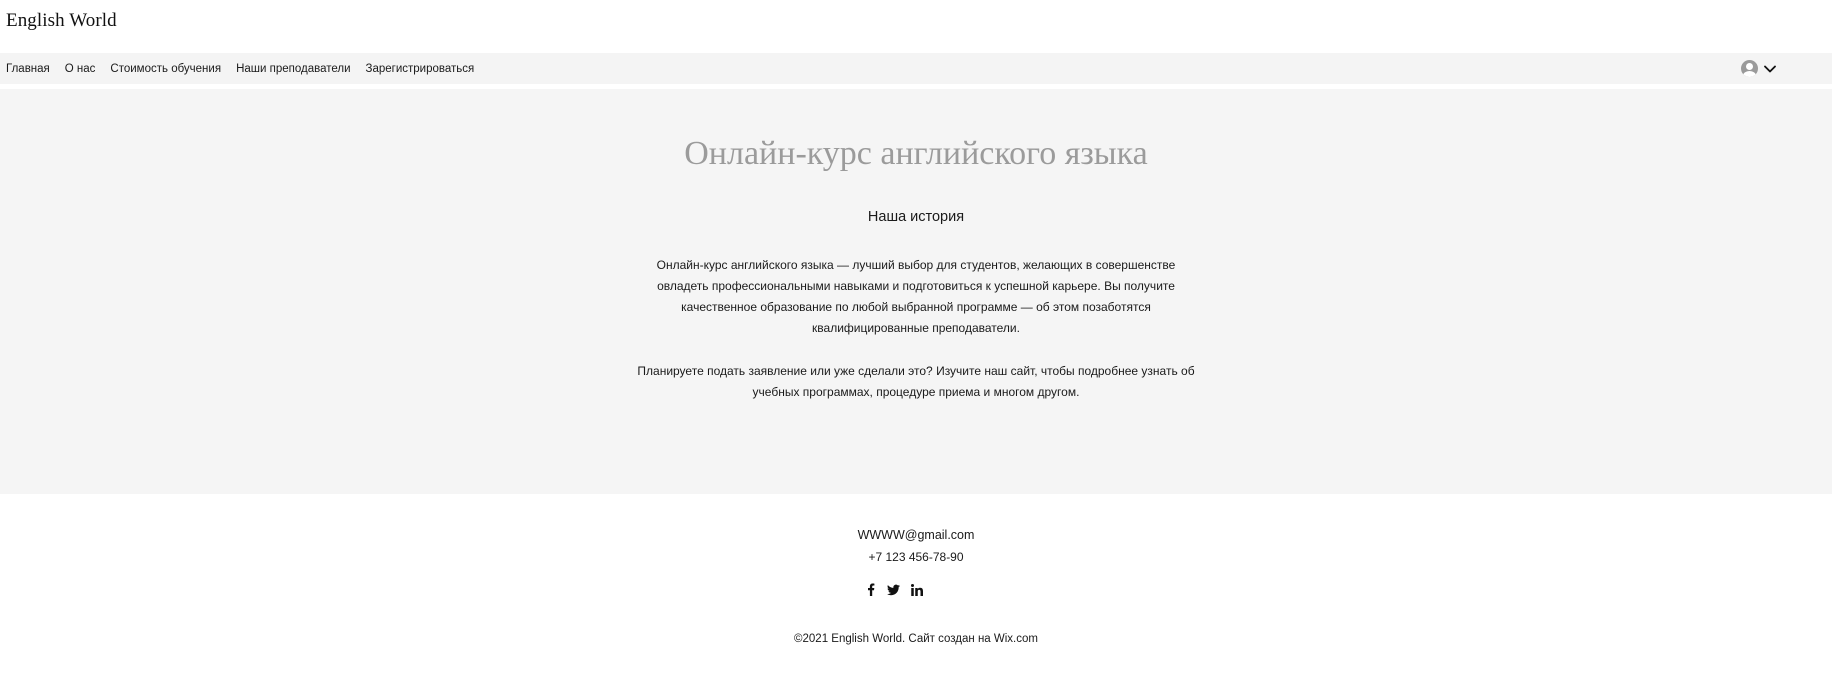  I want to click on nav-item-home: Главная, so click(28, 69).